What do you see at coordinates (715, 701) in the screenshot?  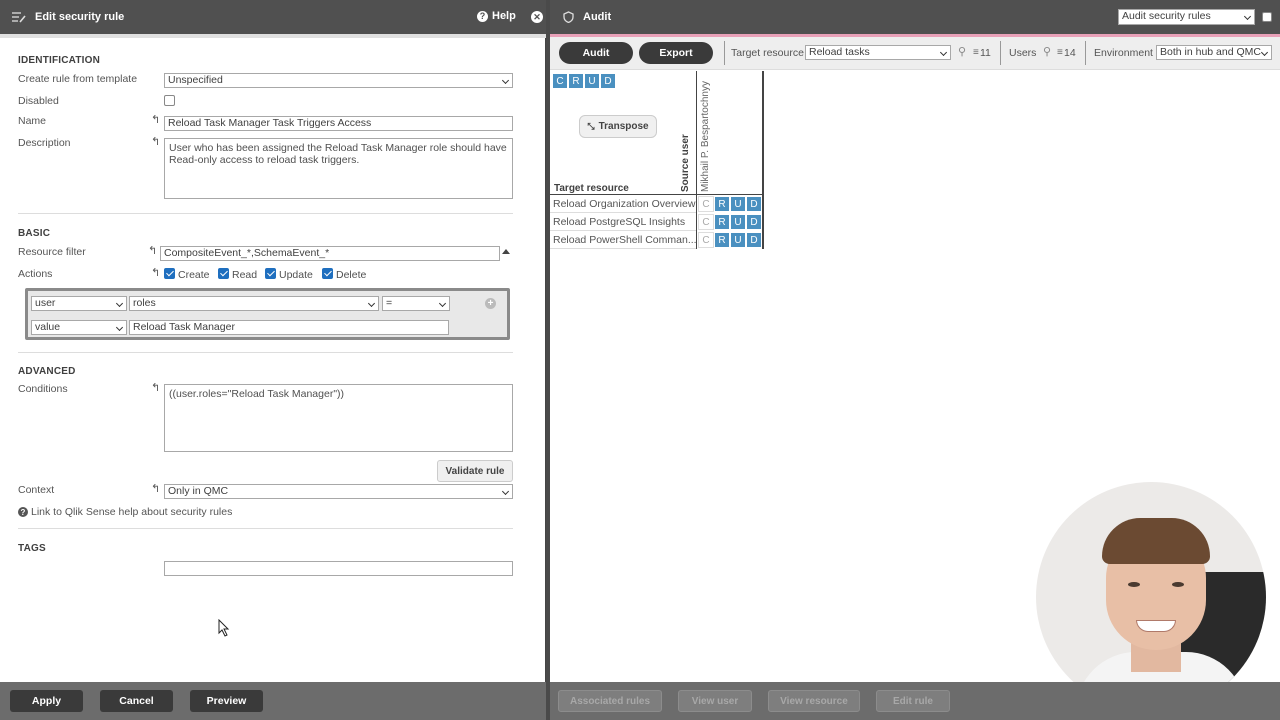 I see `view-user-button: View user` at bounding box center [715, 701].